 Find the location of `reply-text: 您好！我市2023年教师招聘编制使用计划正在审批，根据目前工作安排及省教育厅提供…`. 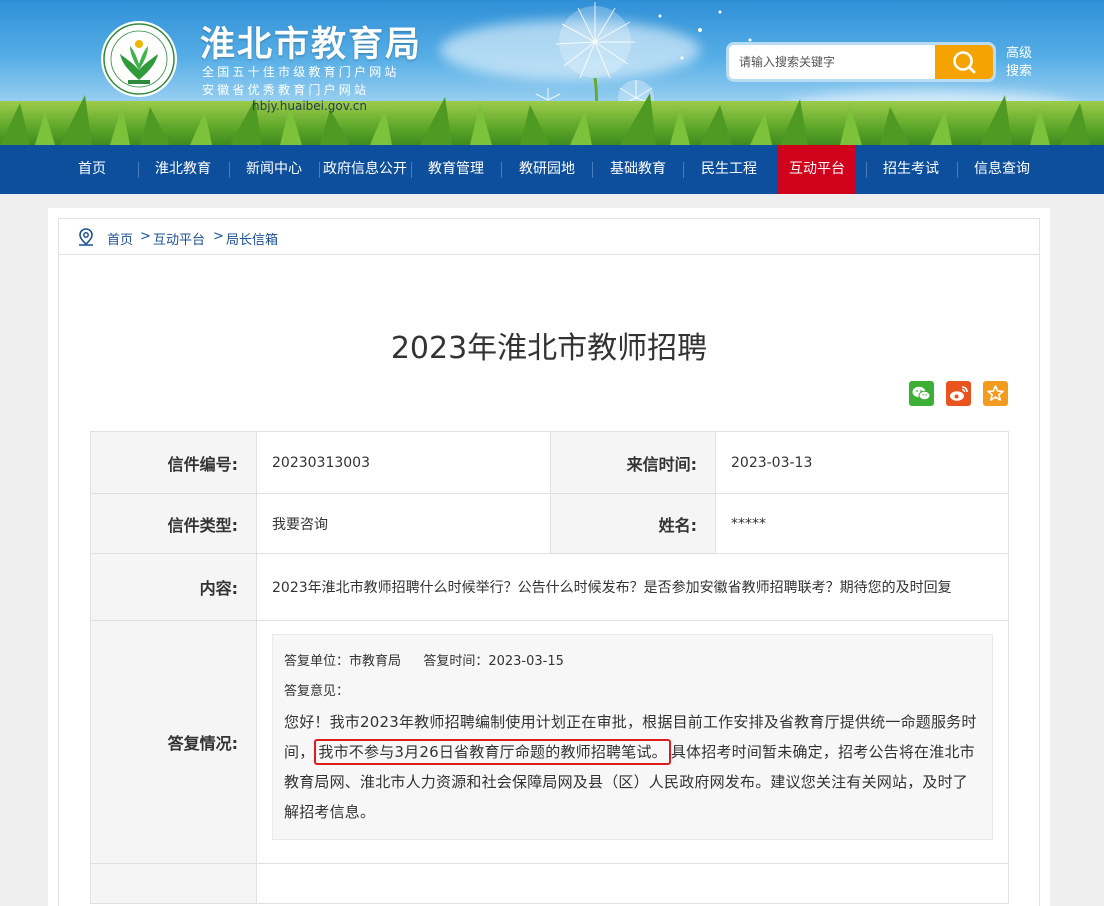

reply-text: 您好！我市2023年教师招聘编制使用计划正在审批，根据目前工作安排及省教育厅提供… is located at coordinates (633, 767).